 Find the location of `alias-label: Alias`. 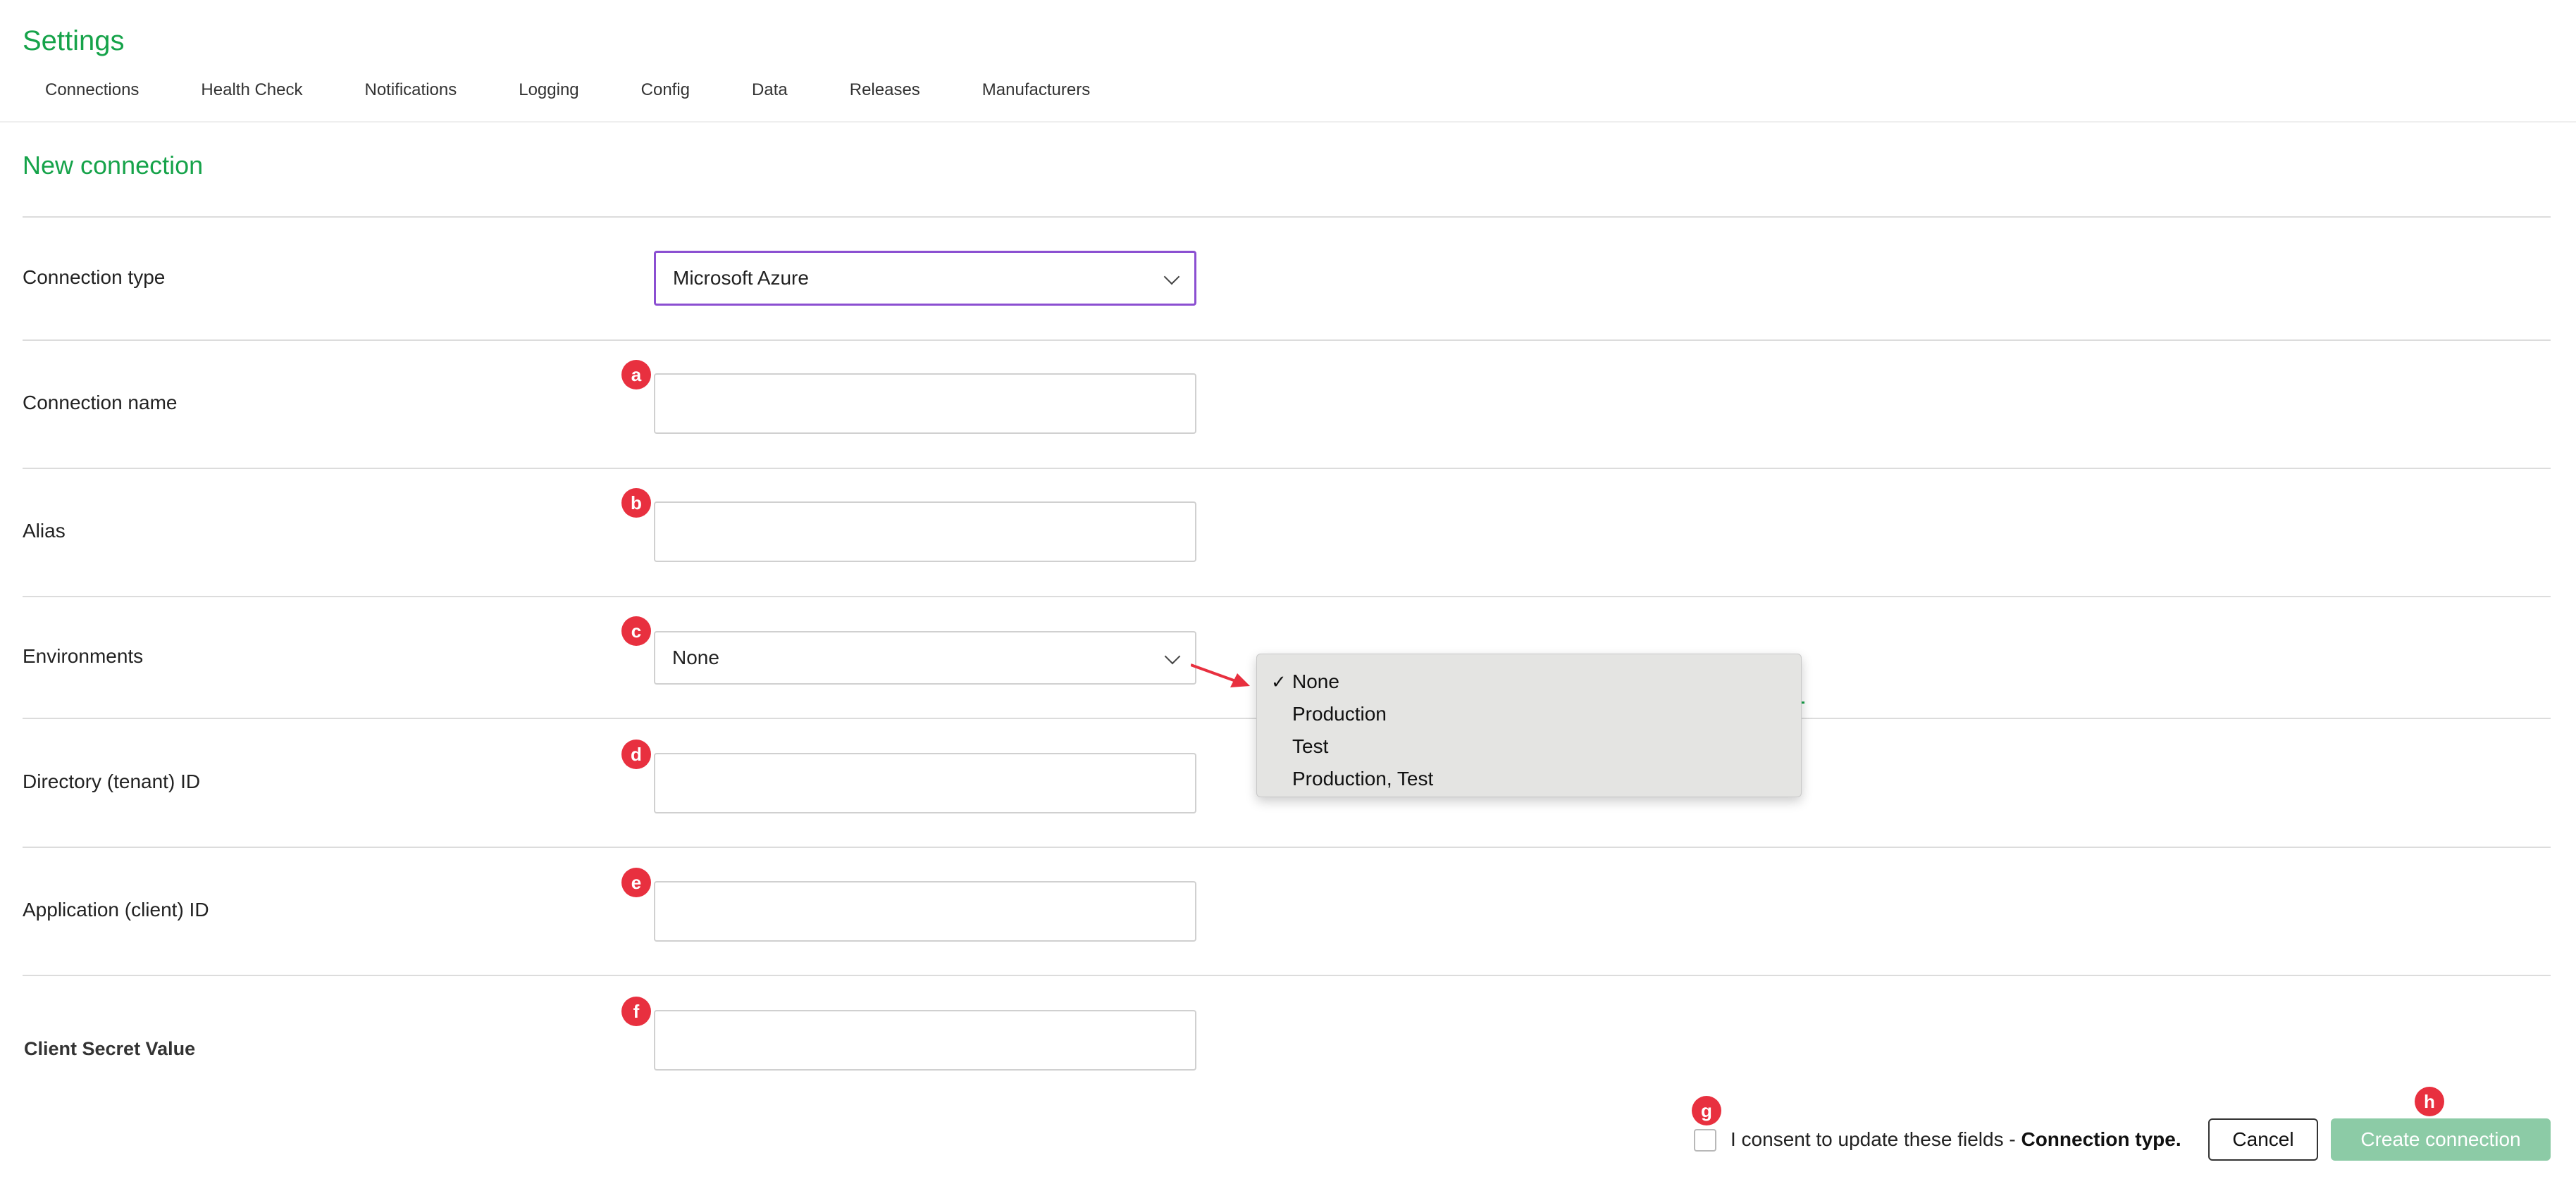

alias-label: Alias is located at coordinates (44, 531).